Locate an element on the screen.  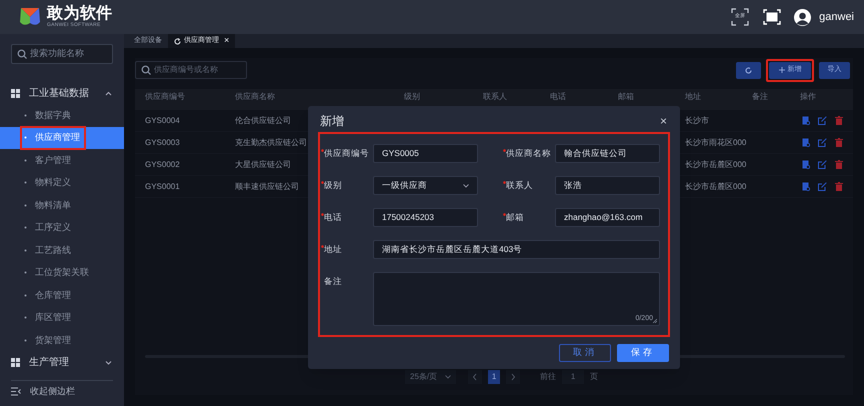
column-header: 级别 is located at coordinates (412, 96).